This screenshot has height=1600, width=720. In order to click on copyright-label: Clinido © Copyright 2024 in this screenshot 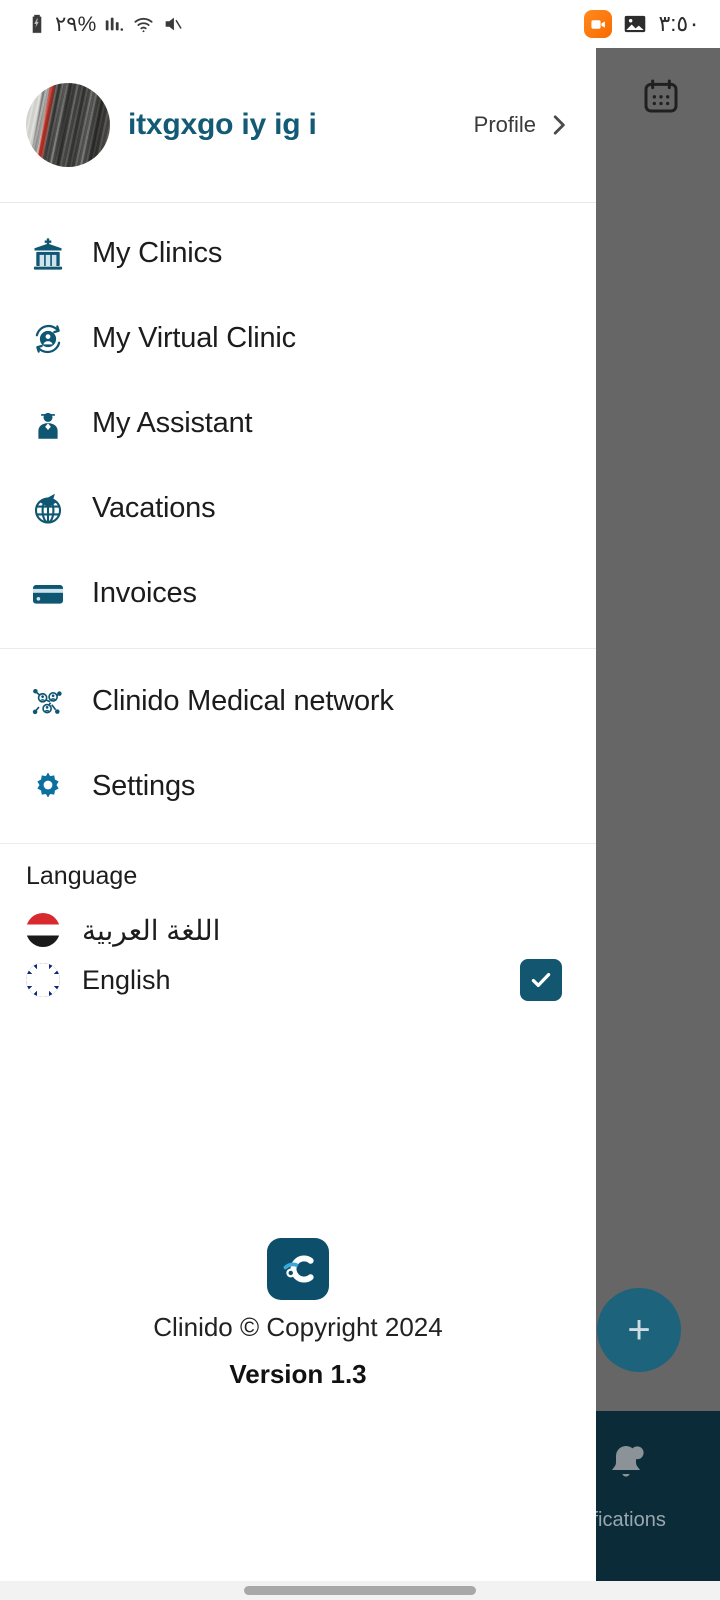, I will do `click(298, 1327)`.